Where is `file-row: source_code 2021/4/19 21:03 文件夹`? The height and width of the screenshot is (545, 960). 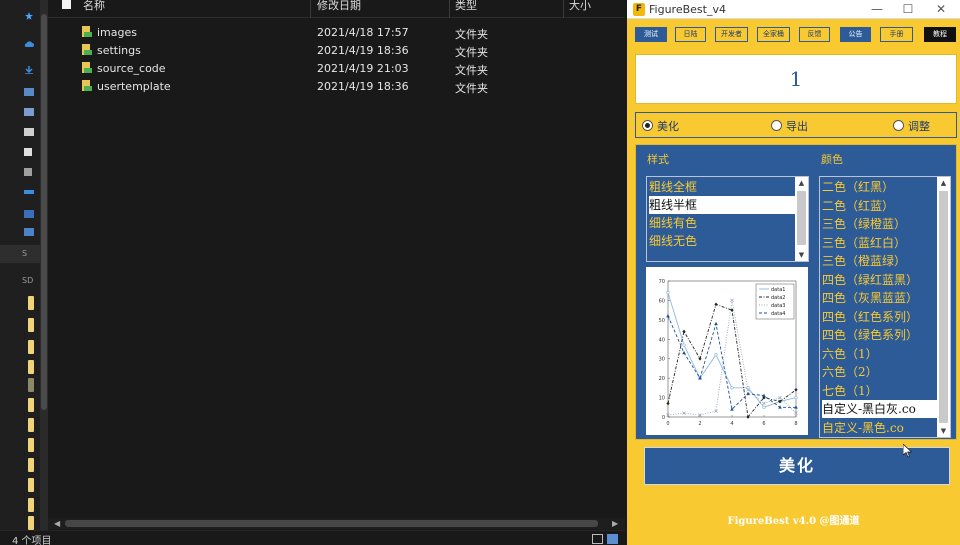 file-row: source_code 2021/4/19 21:03 文件夹 is located at coordinates (336, 68).